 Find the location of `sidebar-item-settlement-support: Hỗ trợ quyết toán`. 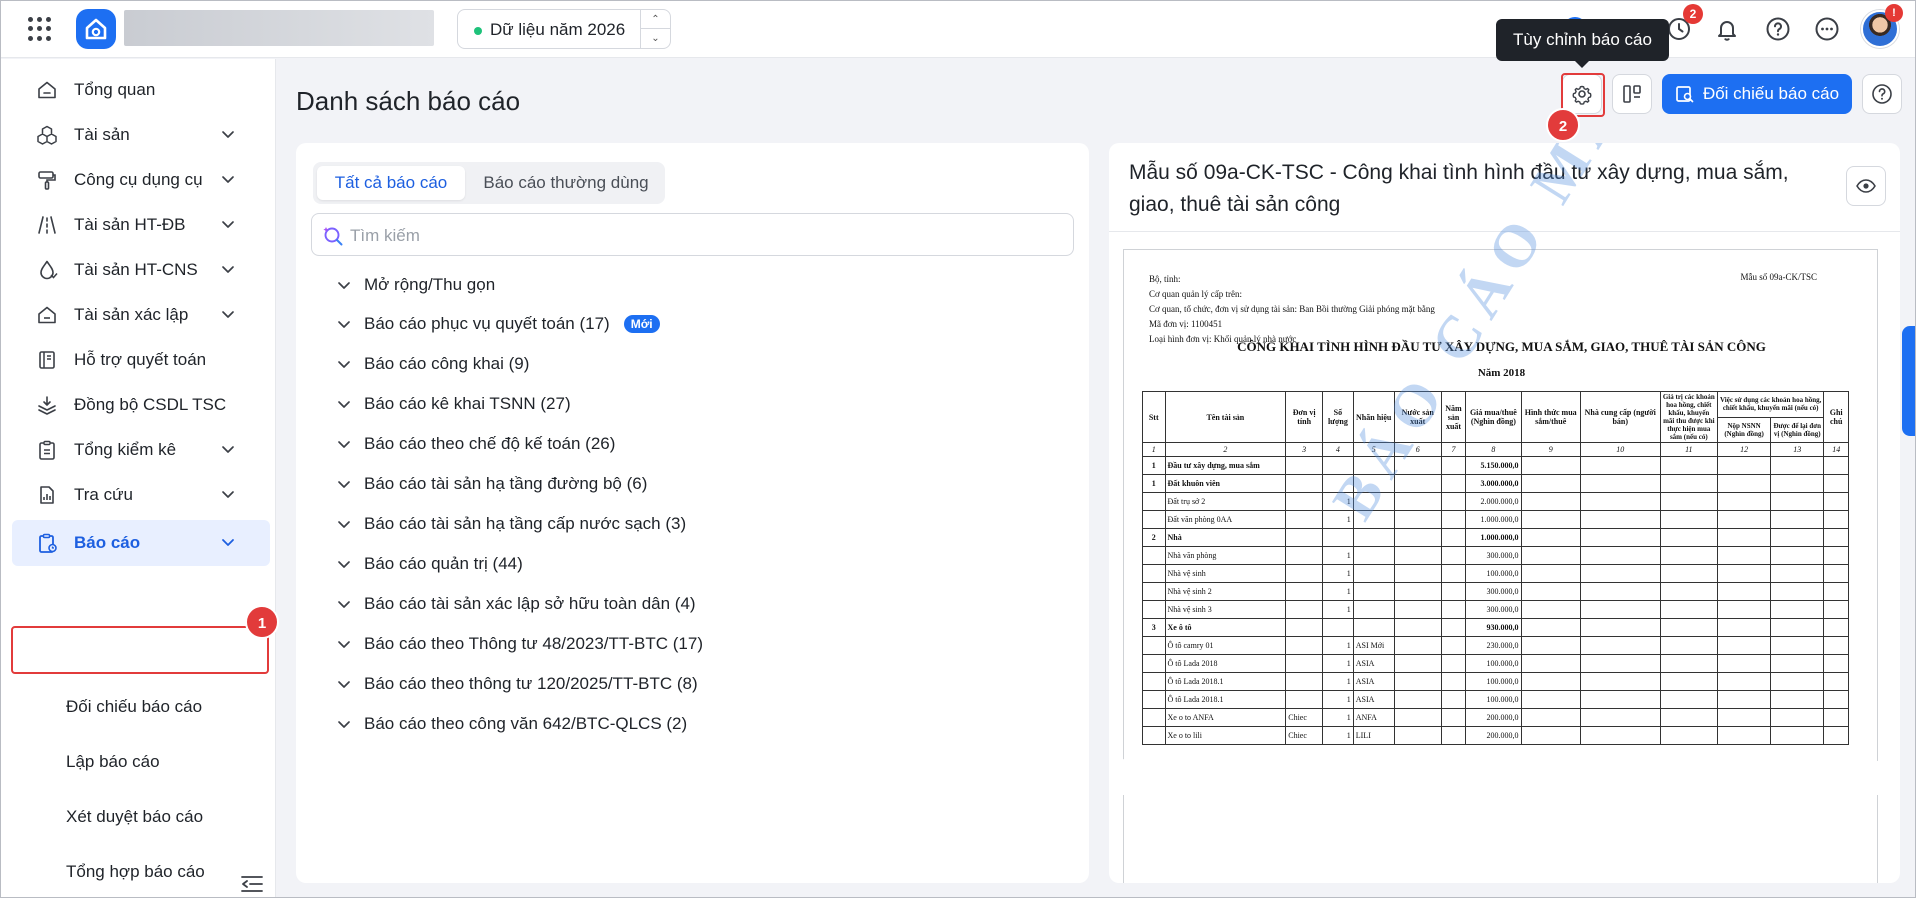

sidebar-item-settlement-support: Hỗ trợ quyết toán is located at coordinates (141, 360).